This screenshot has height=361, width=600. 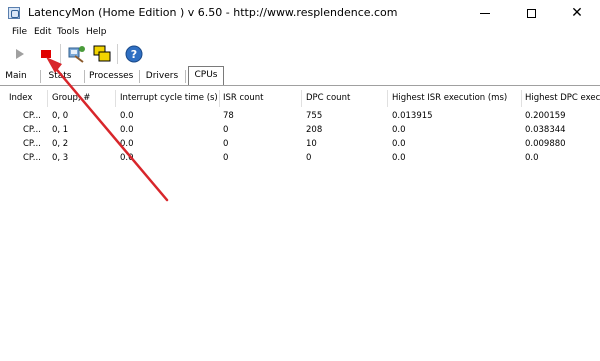 I want to click on cell-group: 0, 1, so click(x=60, y=130).